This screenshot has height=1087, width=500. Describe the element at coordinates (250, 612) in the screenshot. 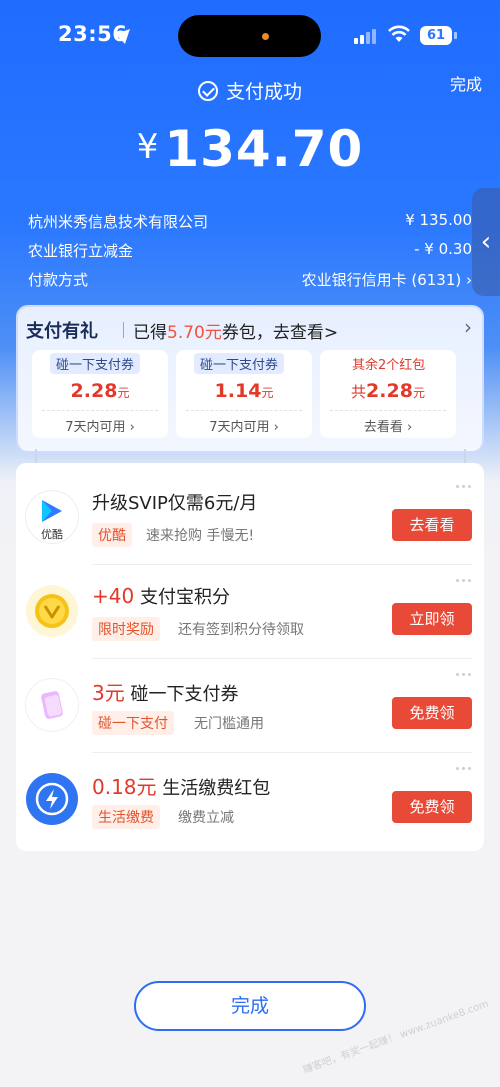

I see `list-item: +40 支付宝积分 限时奖励 还有签到积分待领取 立即领` at that location.